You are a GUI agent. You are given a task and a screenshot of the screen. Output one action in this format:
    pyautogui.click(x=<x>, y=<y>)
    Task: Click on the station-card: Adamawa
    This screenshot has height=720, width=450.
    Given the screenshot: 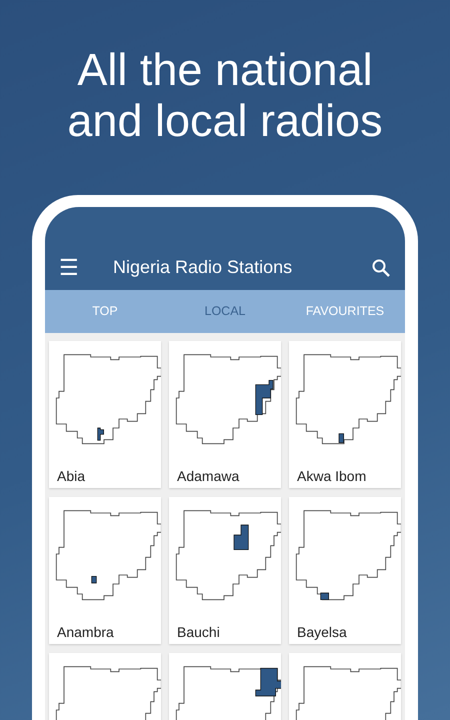 What is the action you would take?
    pyautogui.click(x=225, y=414)
    